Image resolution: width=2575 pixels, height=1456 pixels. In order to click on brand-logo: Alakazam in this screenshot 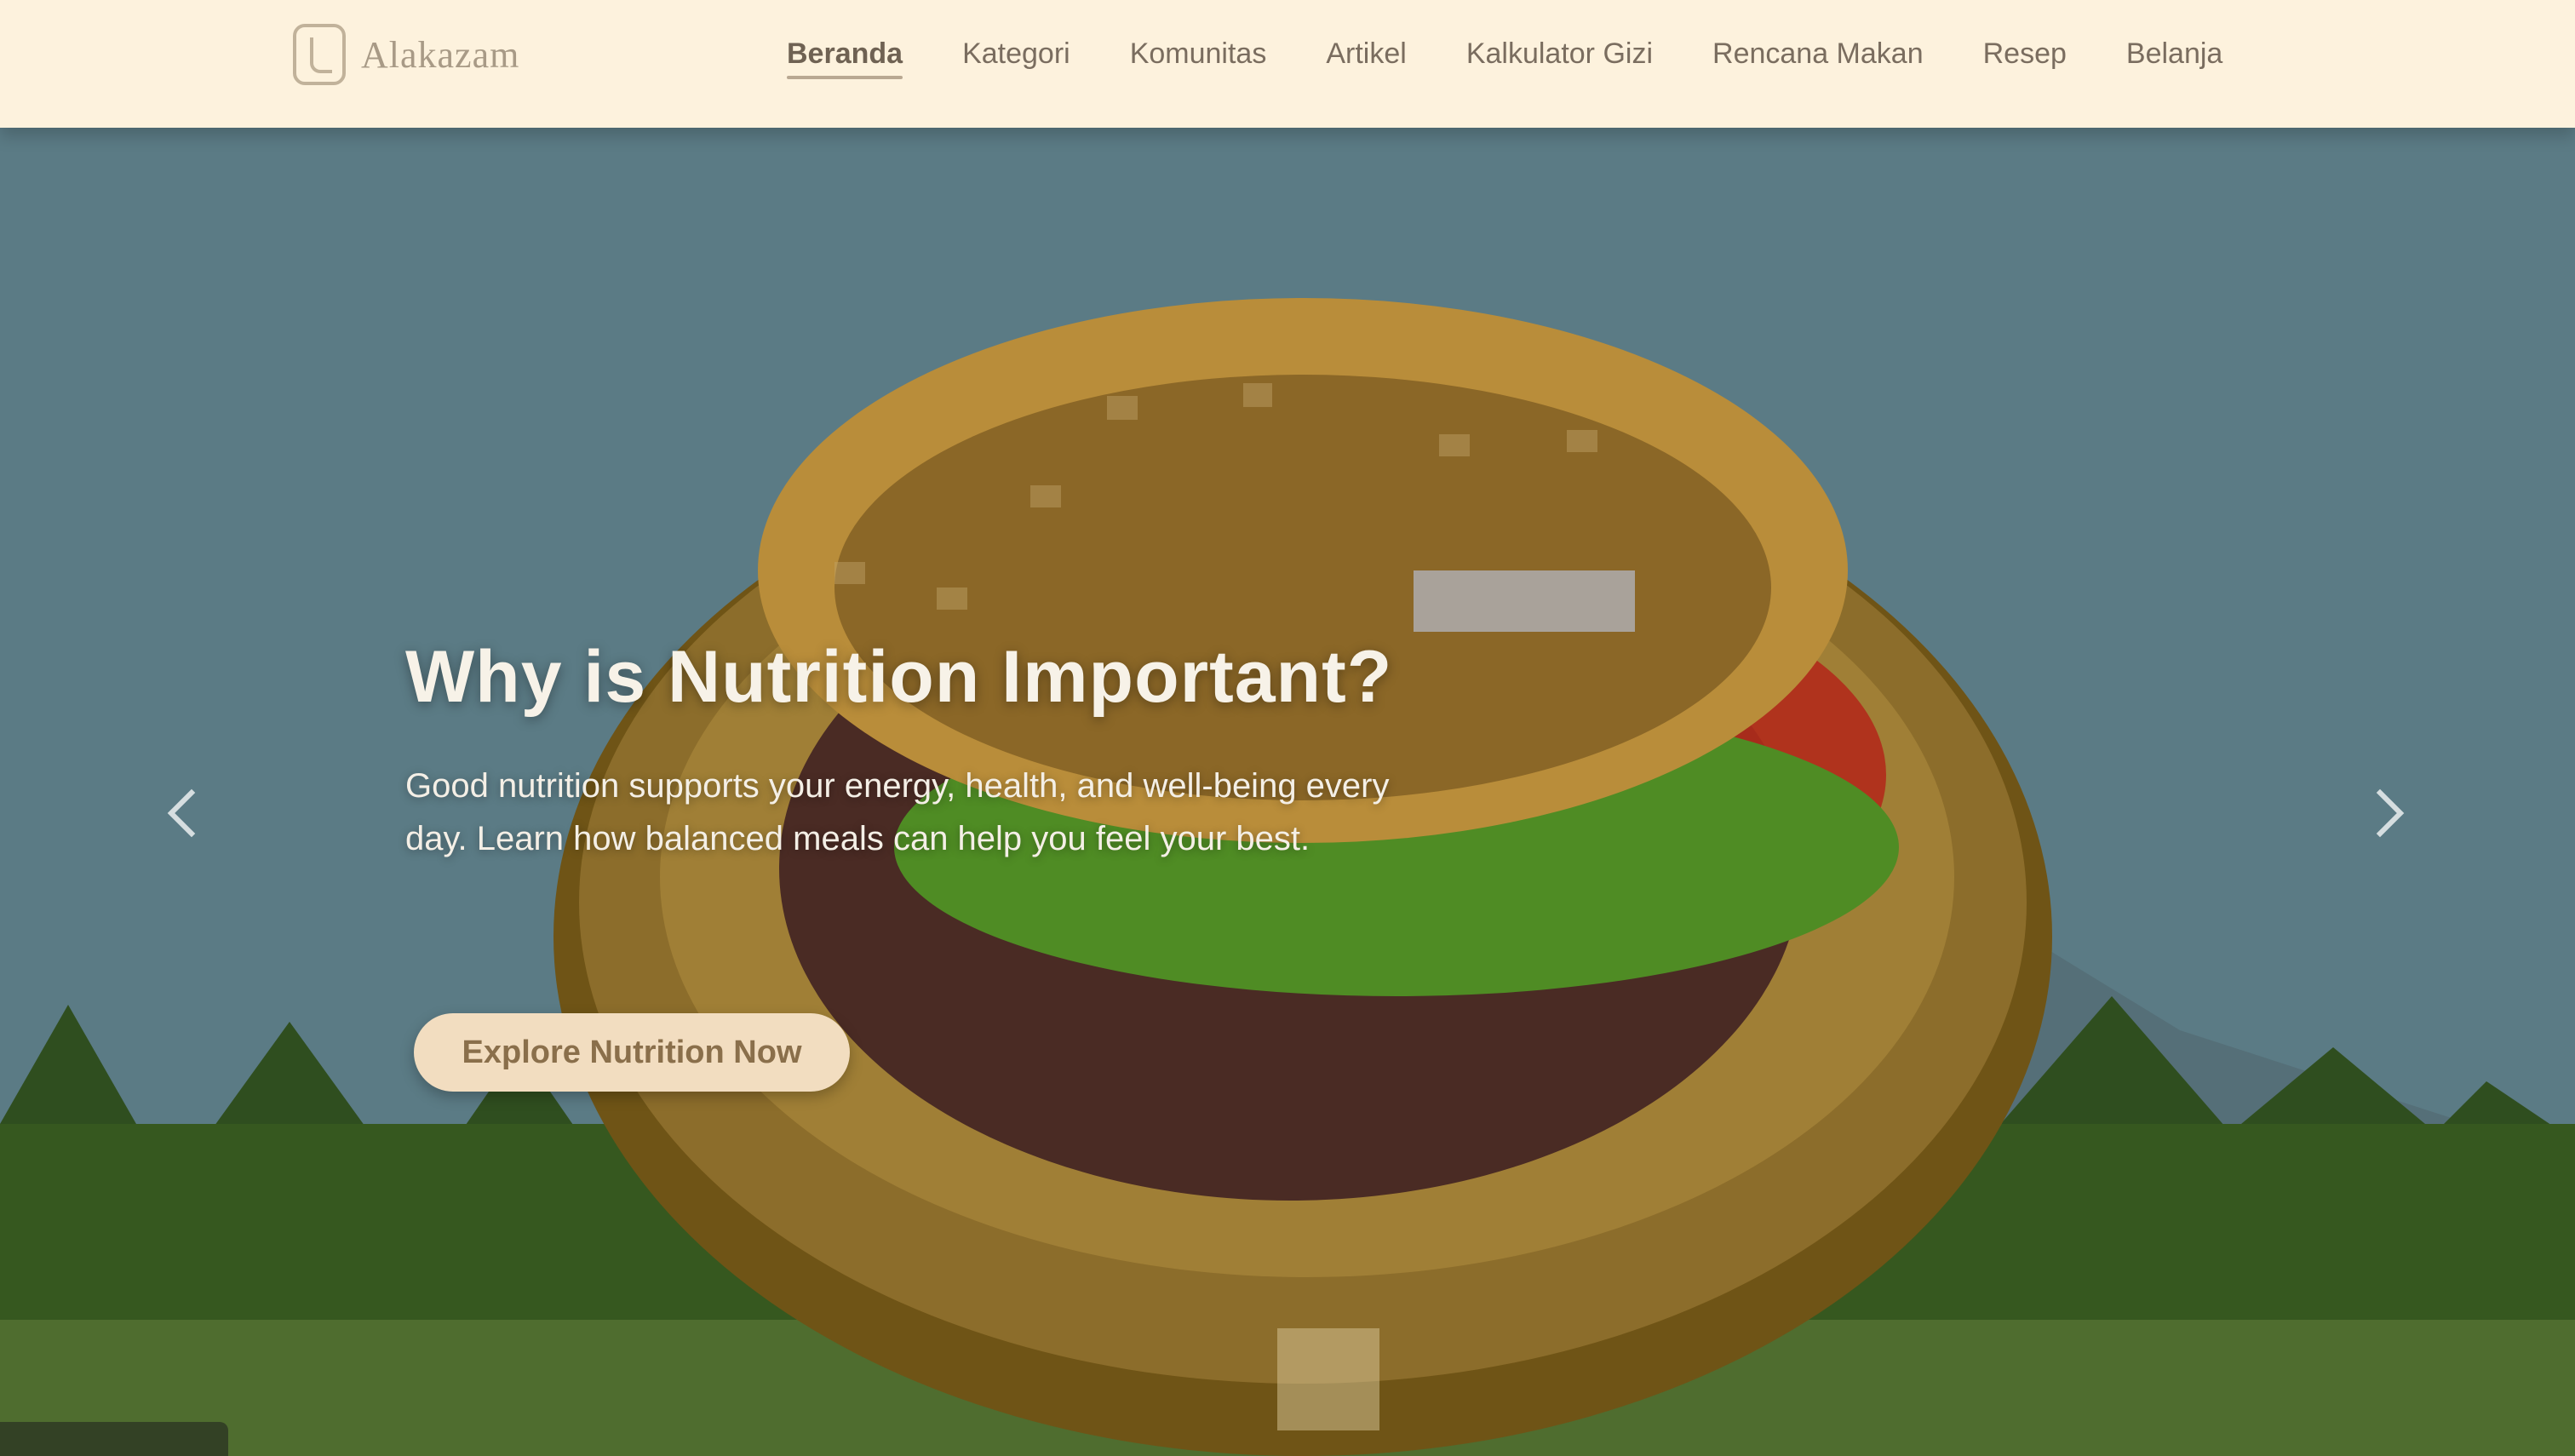, I will do `click(406, 55)`.